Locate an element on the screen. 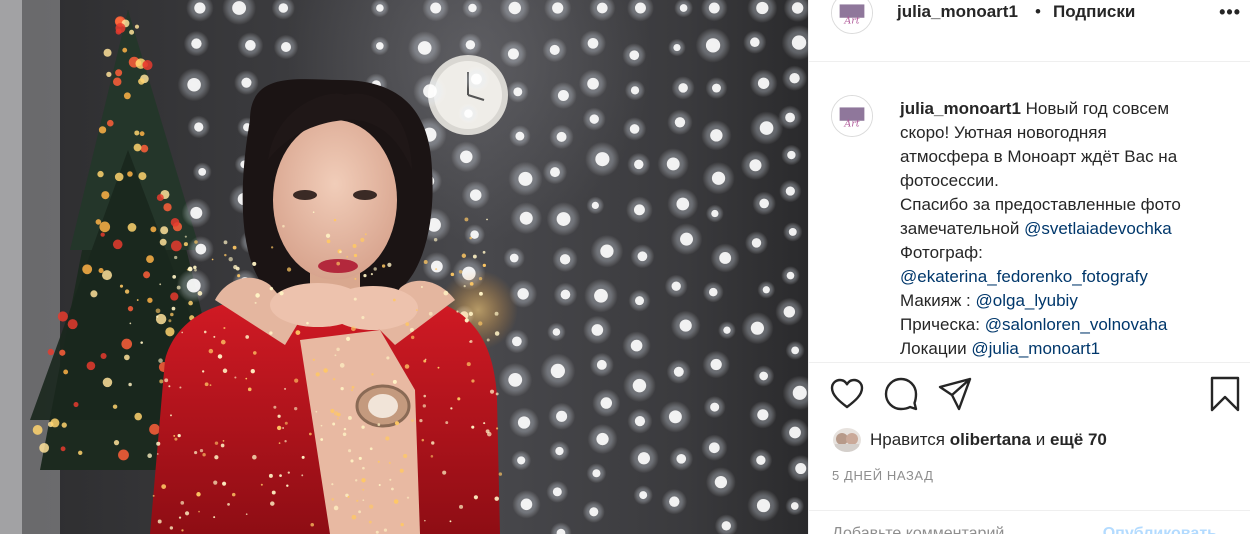 The height and width of the screenshot is (534, 1250). heart-icon is located at coordinates (847, 393).